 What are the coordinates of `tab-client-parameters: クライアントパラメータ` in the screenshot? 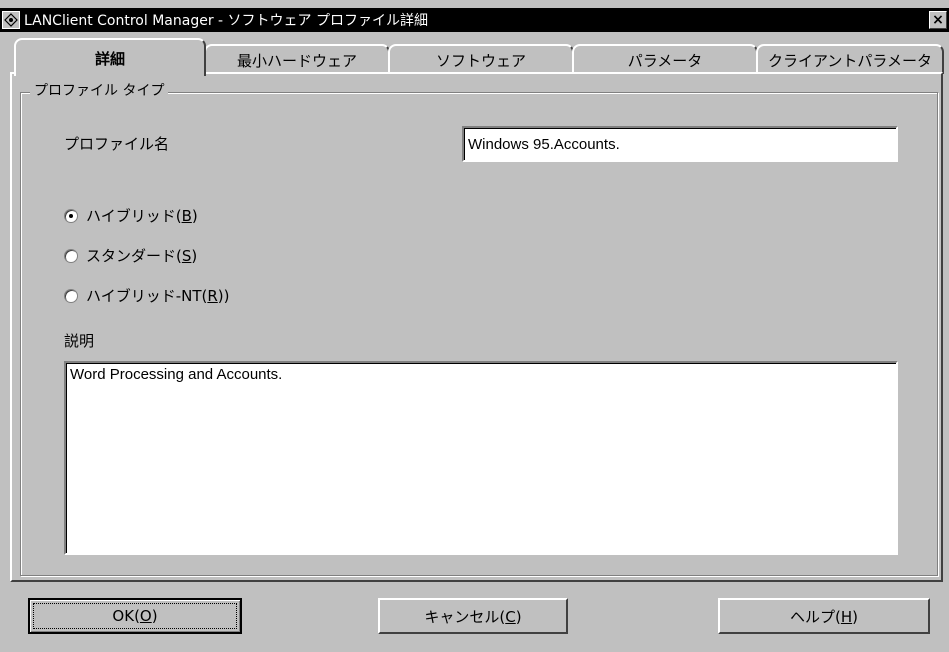 It's located at (850, 59).